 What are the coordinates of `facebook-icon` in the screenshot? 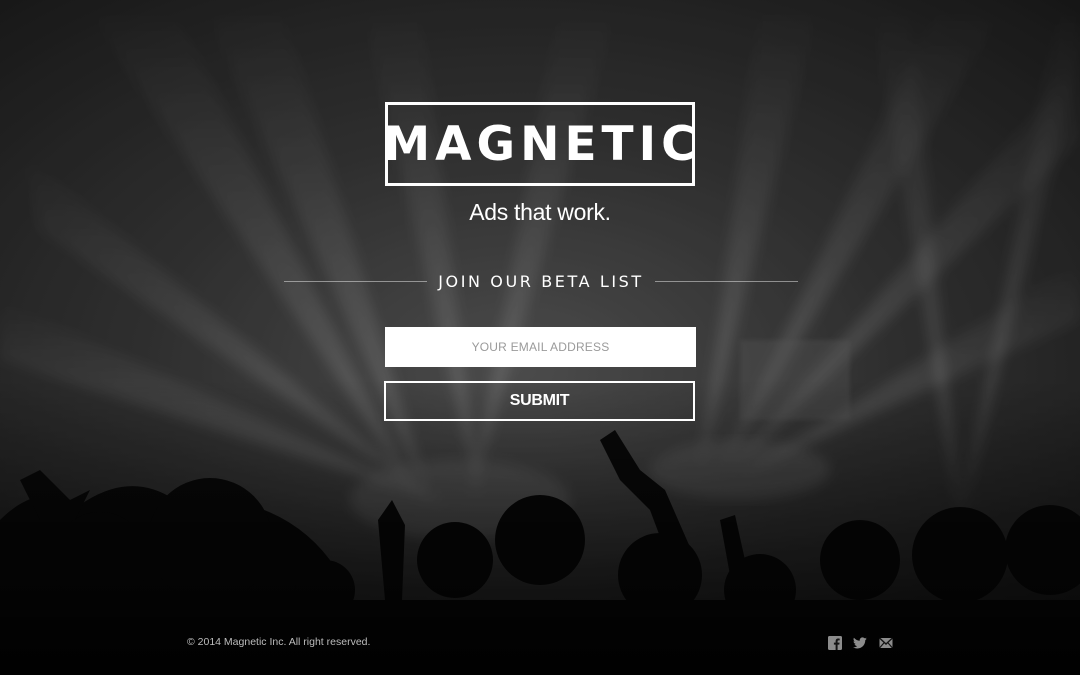 It's located at (835, 643).